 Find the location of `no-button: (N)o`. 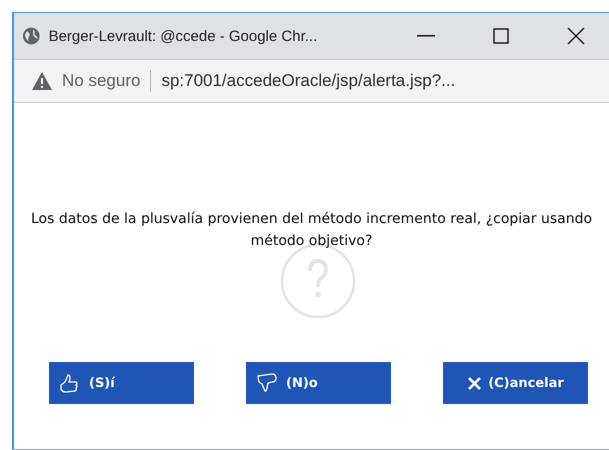

no-button: (N)o is located at coordinates (318, 383).